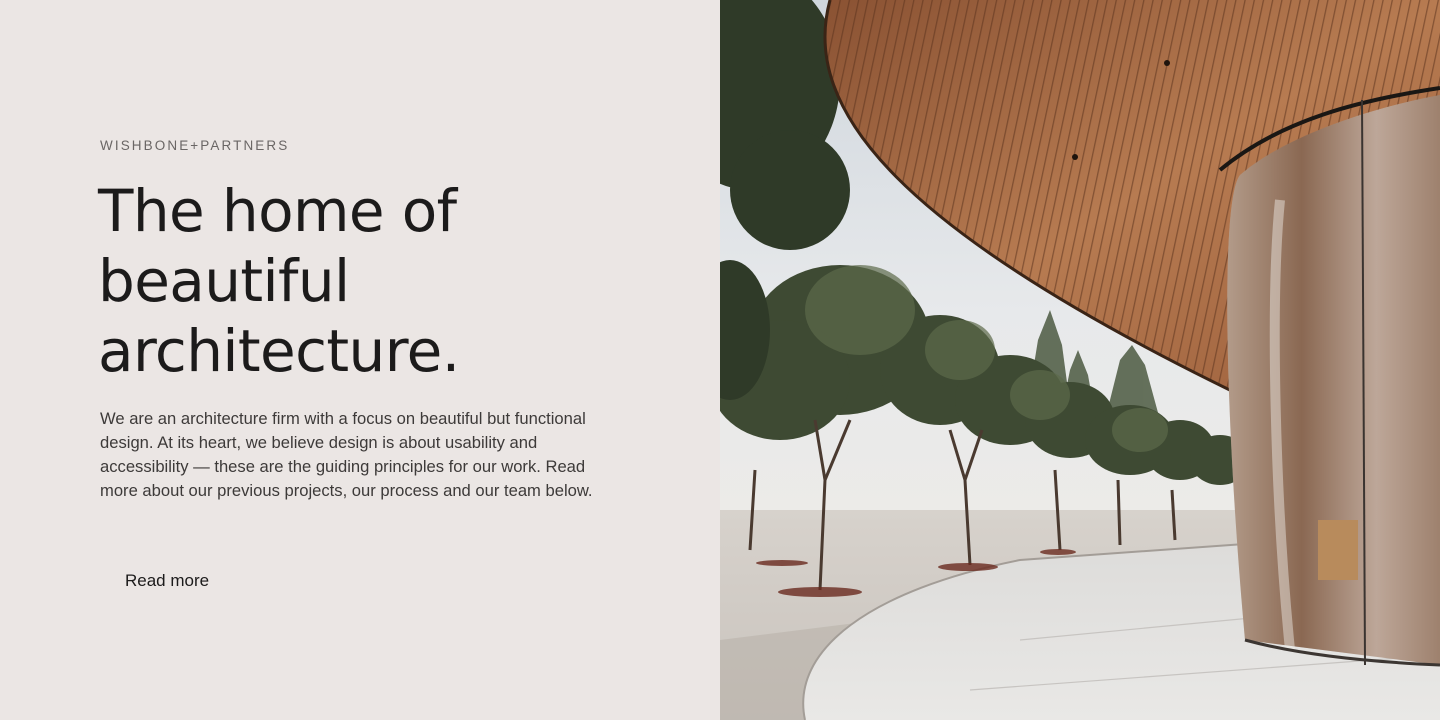  What do you see at coordinates (167, 581) in the screenshot?
I see `read-more-button: Read more` at bounding box center [167, 581].